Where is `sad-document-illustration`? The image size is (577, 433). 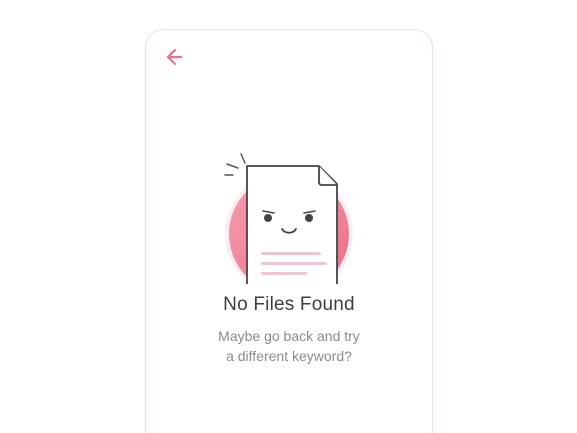 sad-document-illustration is located at coordinates (291, 201).